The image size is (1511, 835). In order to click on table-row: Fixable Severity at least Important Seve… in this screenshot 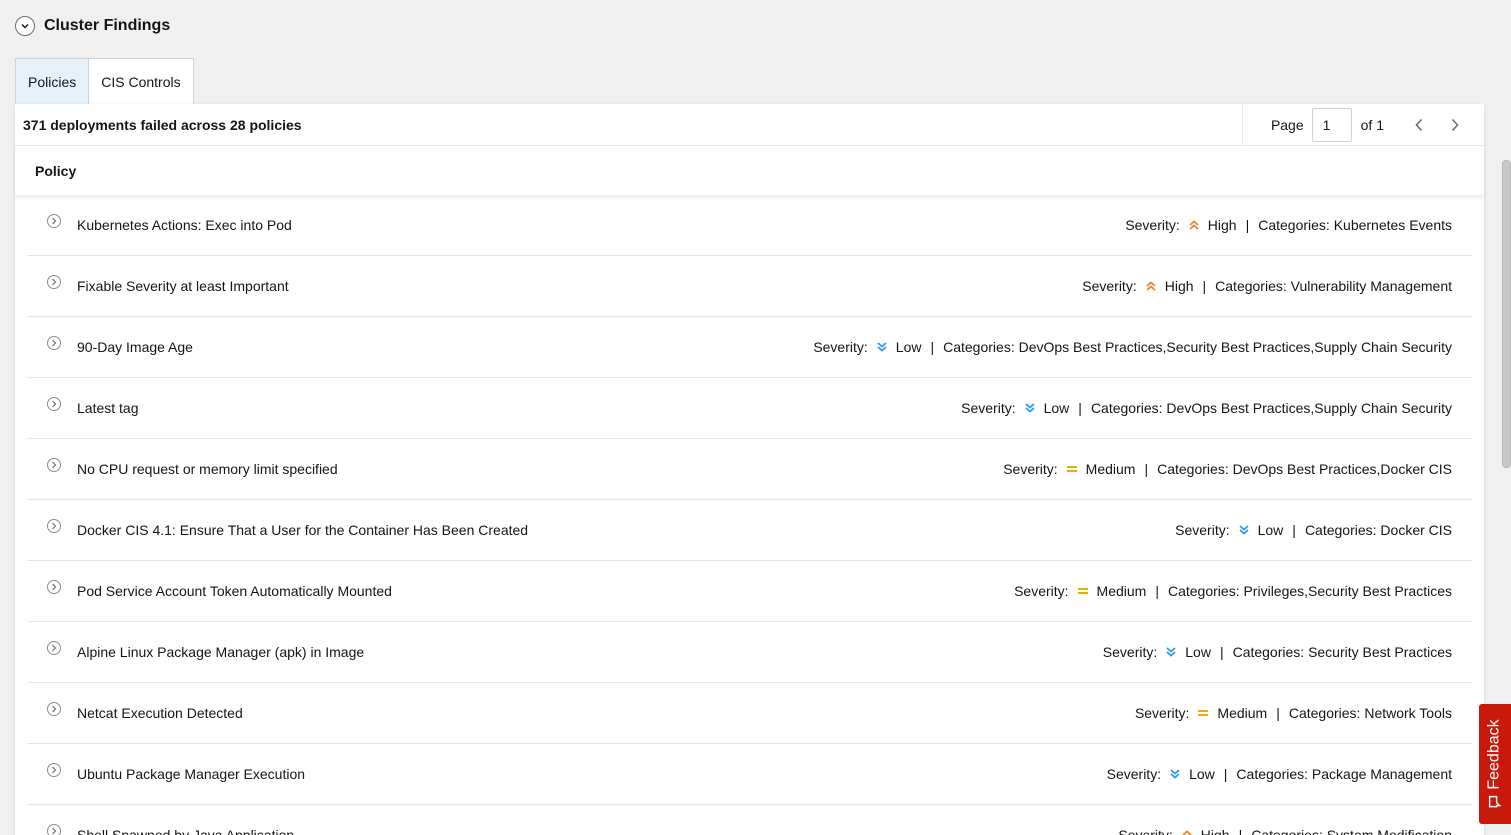, I will do `click(749, 286)`.